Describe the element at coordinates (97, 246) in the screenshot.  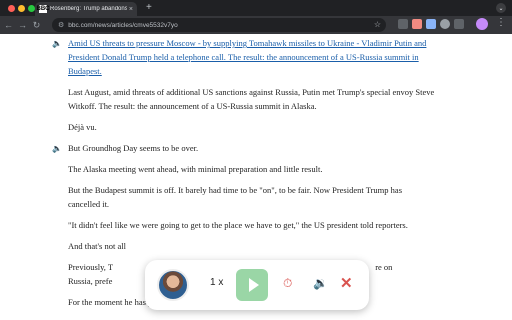
I see `article-paragraph: And that's not all` at that location.